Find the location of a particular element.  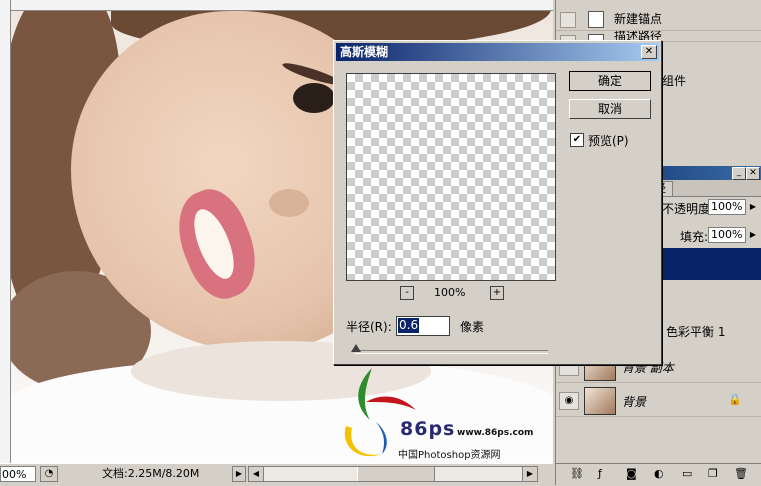

watermark-logo: 86ps www.86ps.com 中国Photoshop资源网 is located at coordinates (442, 412).